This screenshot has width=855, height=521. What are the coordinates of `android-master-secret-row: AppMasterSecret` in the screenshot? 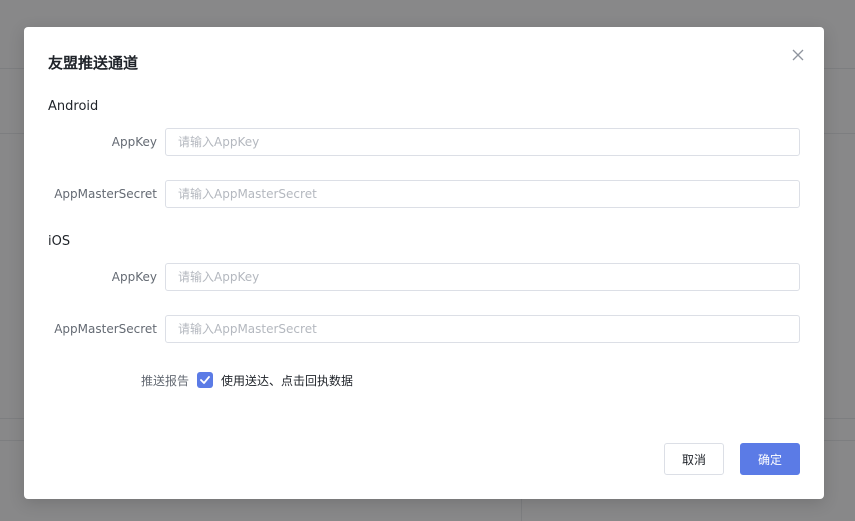 It's located at (412, 194).